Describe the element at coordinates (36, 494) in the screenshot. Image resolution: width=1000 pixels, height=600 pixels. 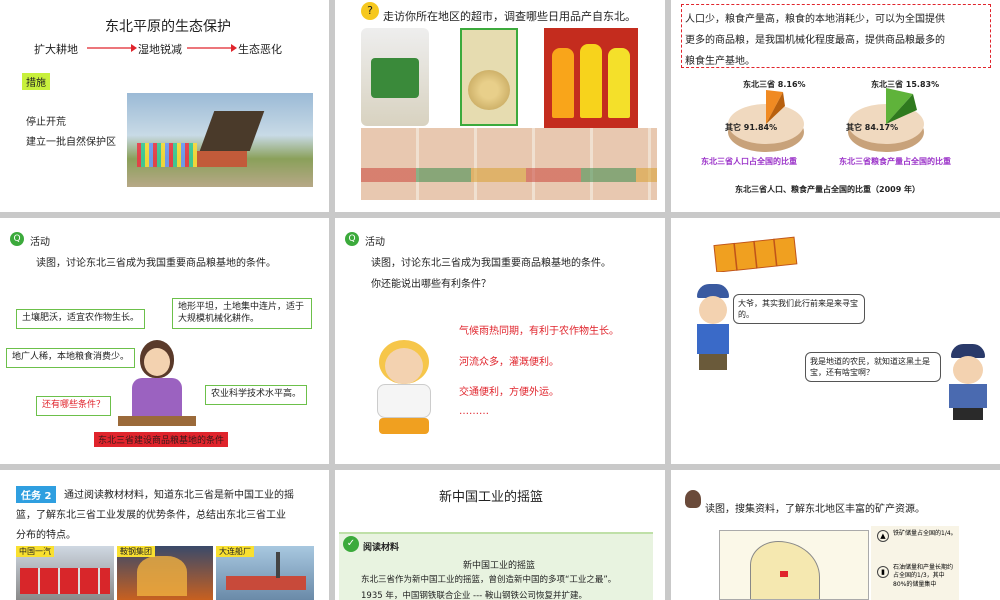
I see `task-badge: 任务 2` at that location.